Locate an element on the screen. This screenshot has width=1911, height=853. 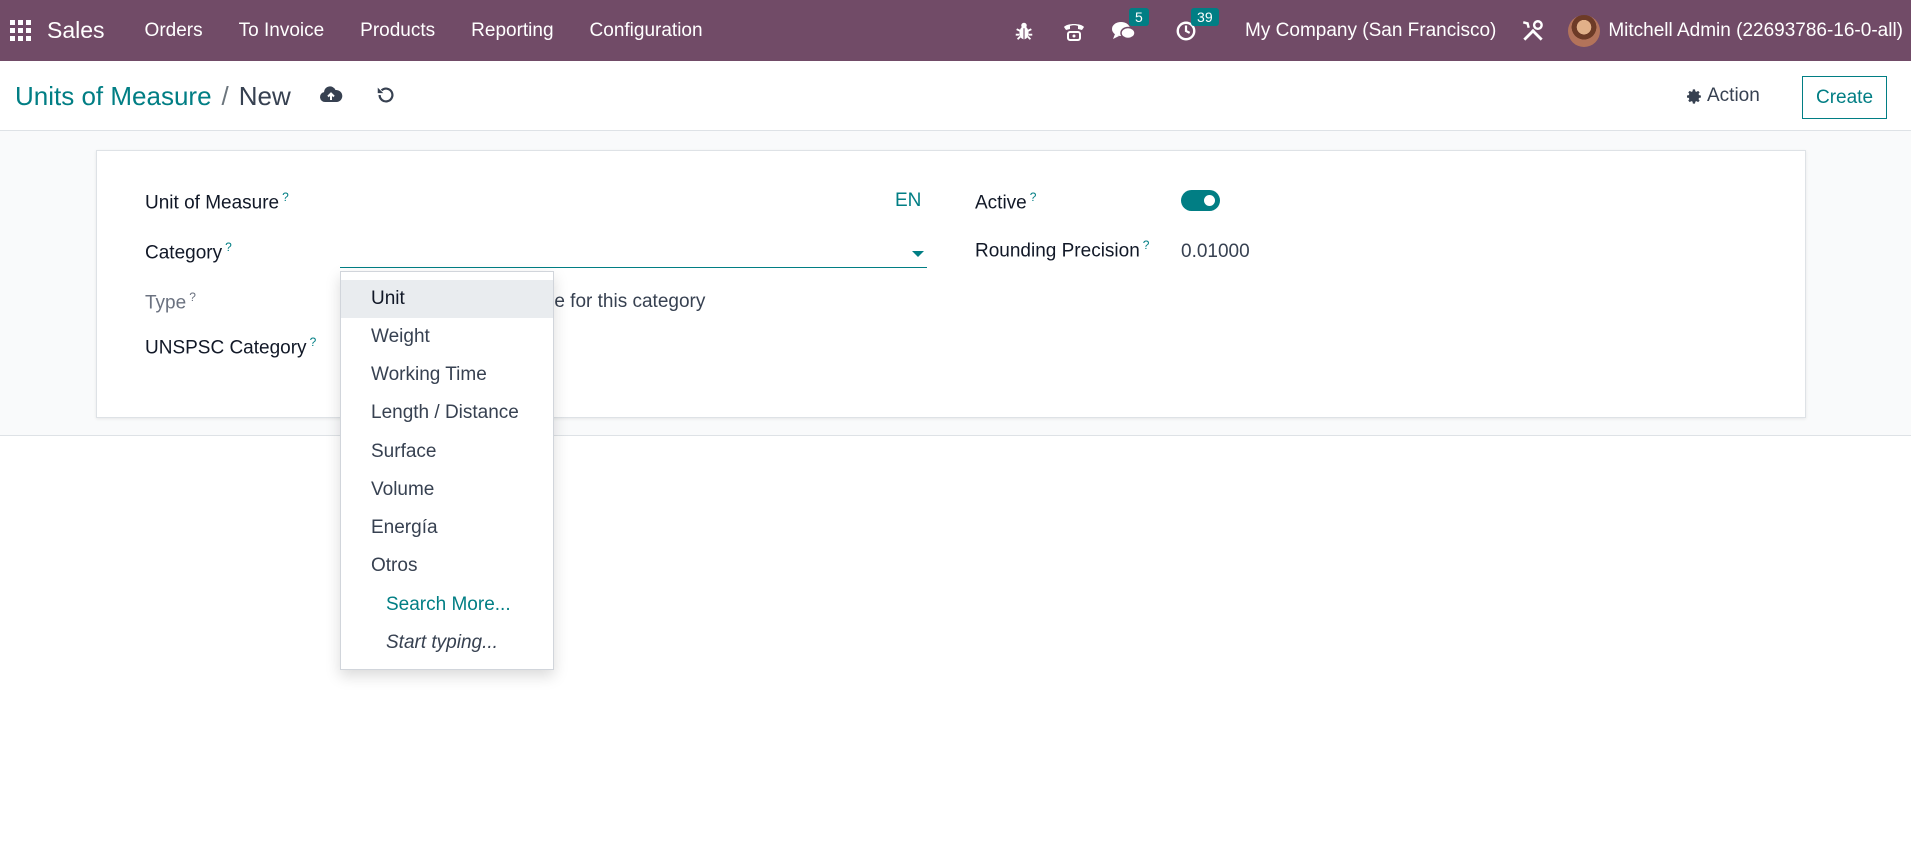
company-switcher: My Company (San Francisco) is located at coordinates (1370, 31).